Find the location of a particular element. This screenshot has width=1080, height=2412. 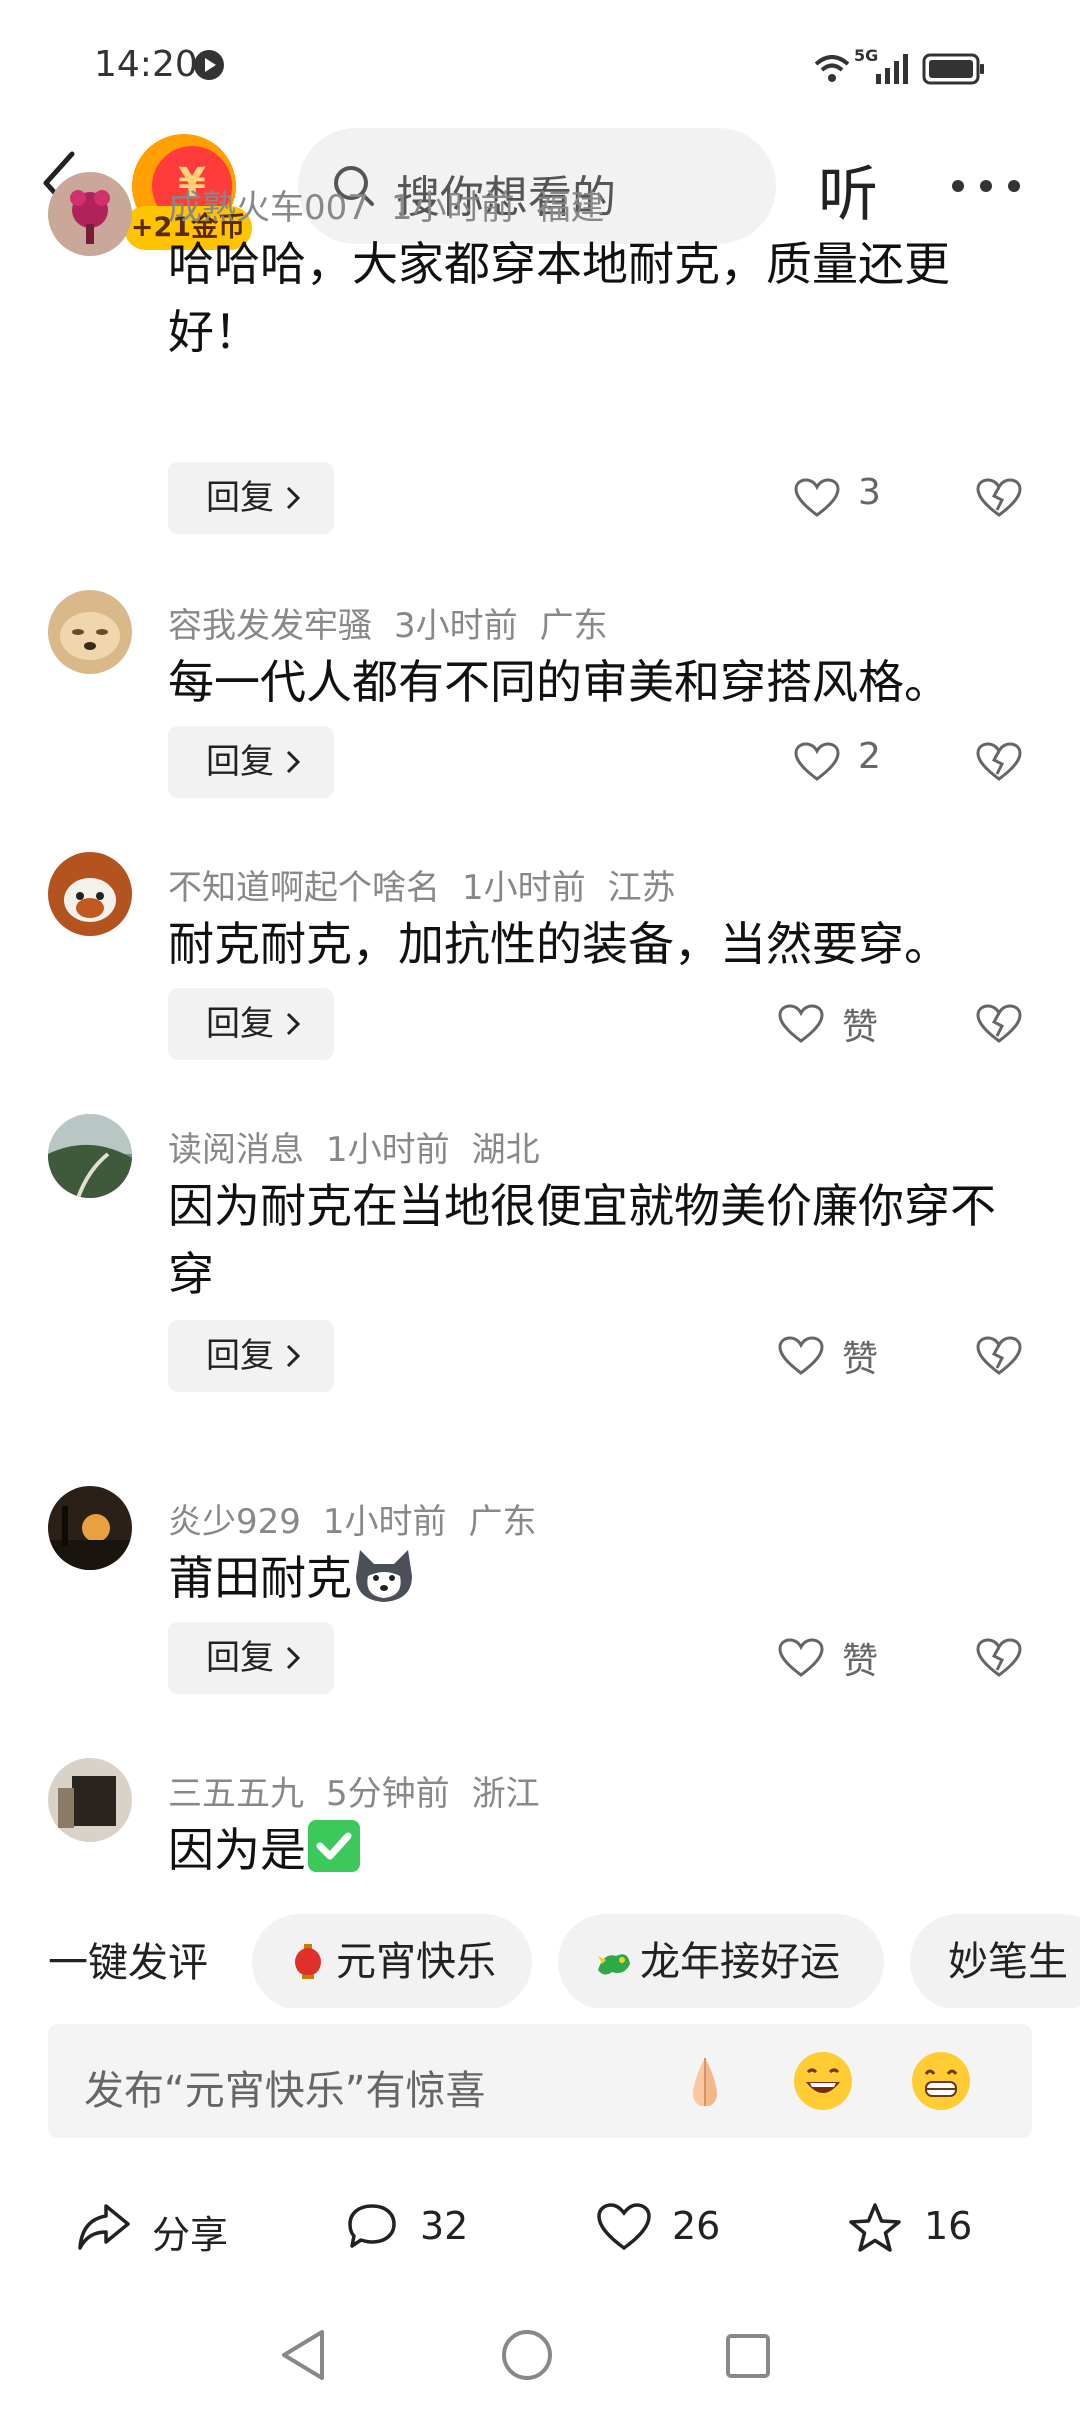

comment-location: 江苏 is located at coordinates (641, 888).